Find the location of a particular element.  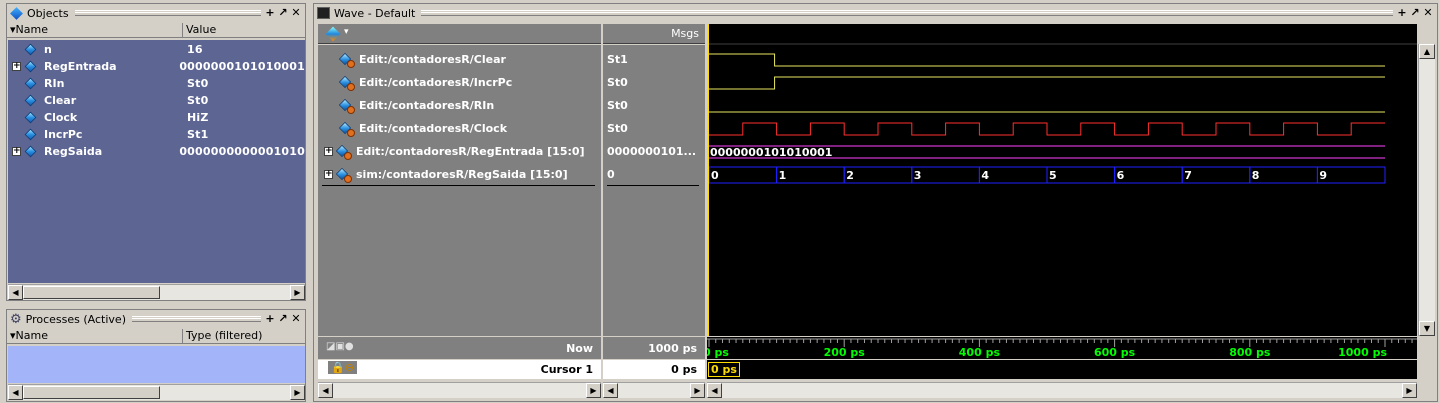

signal-row: Edit:/contadoresR/Clear is located at coordinates (459, 59).